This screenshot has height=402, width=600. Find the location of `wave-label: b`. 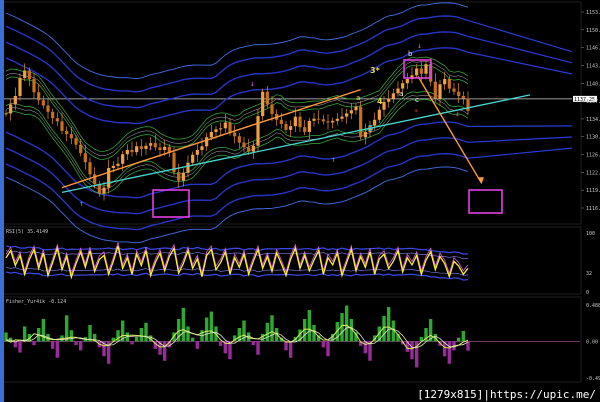

wave-label: b is located at coordinates (410, 54).